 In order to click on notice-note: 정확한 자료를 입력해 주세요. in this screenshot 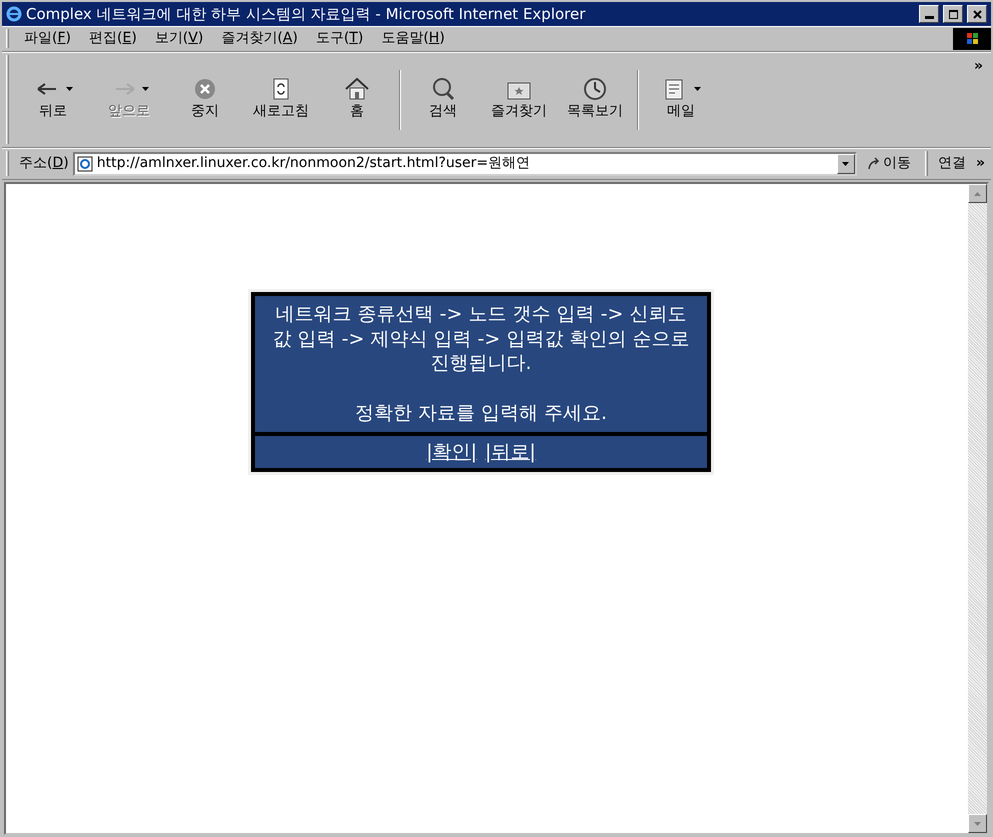, I will do `click(481, 413)`.